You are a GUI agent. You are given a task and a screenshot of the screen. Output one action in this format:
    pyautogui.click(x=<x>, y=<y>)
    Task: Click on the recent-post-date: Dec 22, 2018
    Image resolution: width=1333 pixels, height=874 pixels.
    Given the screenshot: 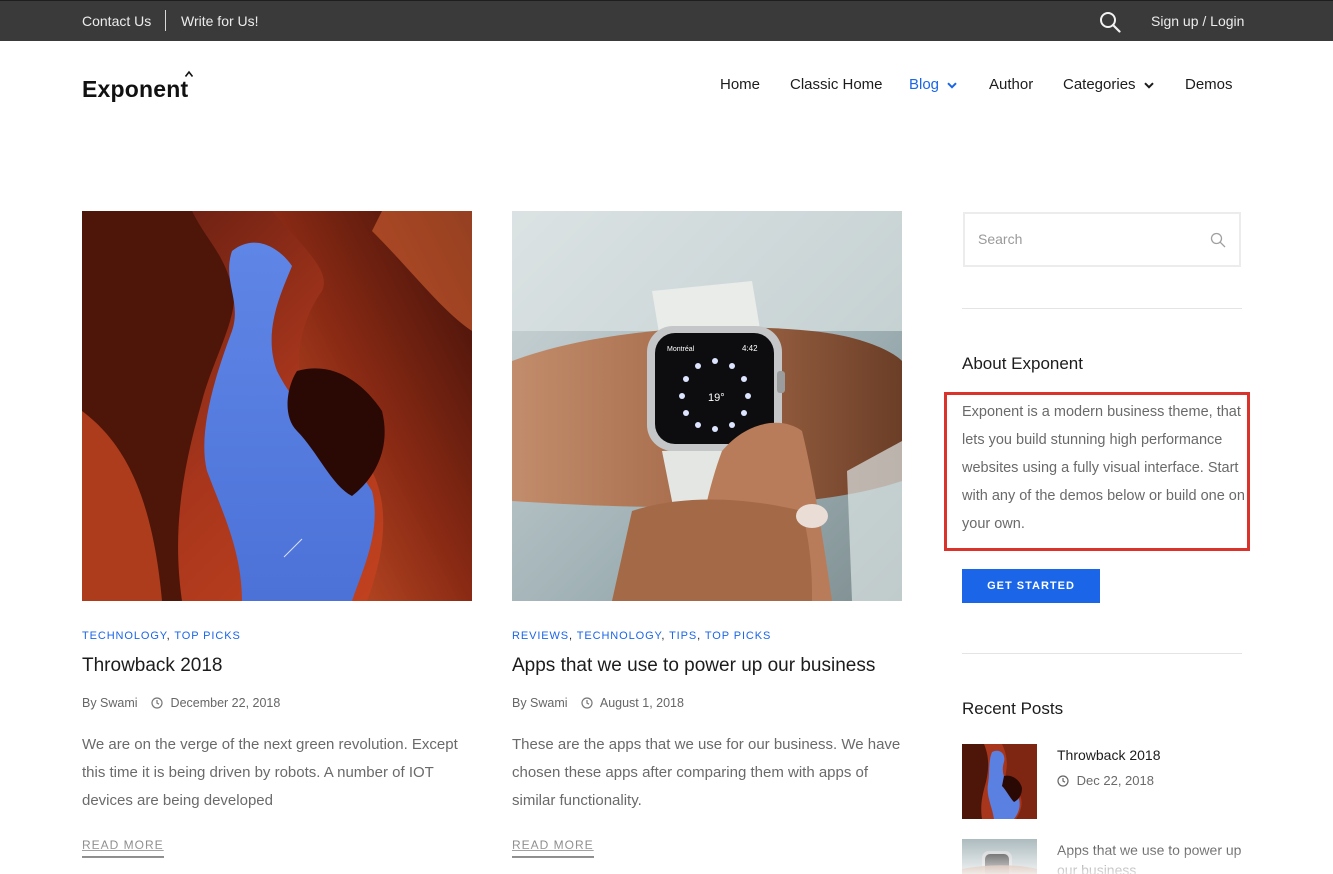 What is the action you would take?
    pyautogui.click(x=1105, y=780)
    